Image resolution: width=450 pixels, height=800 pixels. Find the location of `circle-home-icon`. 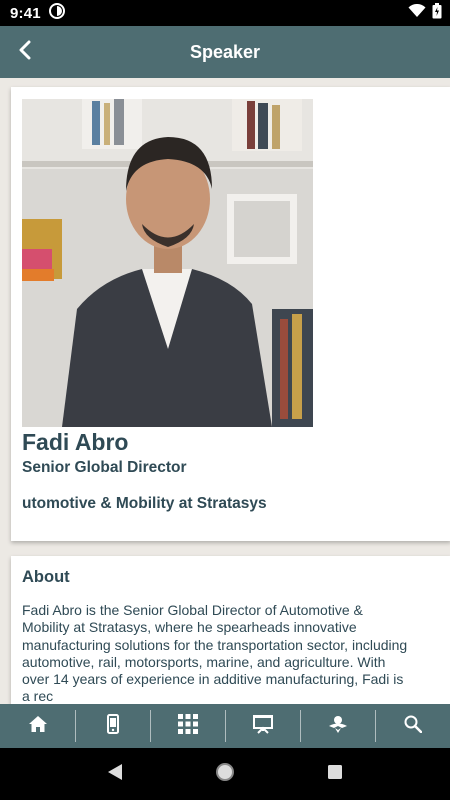

circle-home-icon is located at coordinates (225, 774).